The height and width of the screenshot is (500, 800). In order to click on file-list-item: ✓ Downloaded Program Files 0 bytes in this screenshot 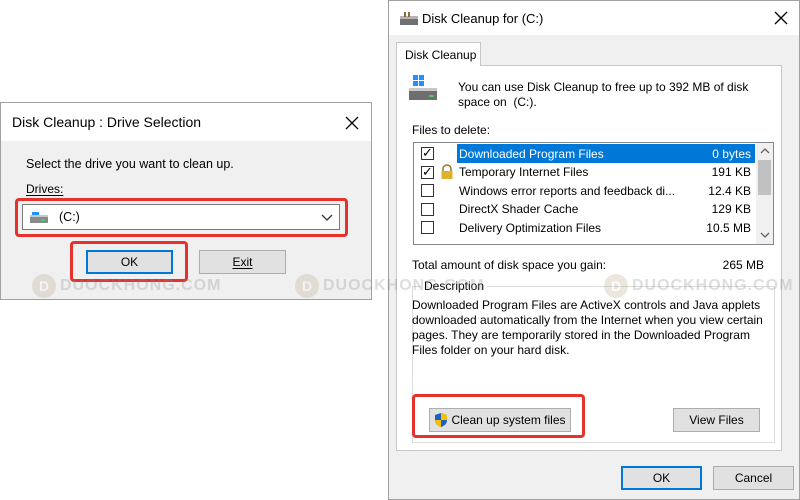, I will do `click(585, 153)`.